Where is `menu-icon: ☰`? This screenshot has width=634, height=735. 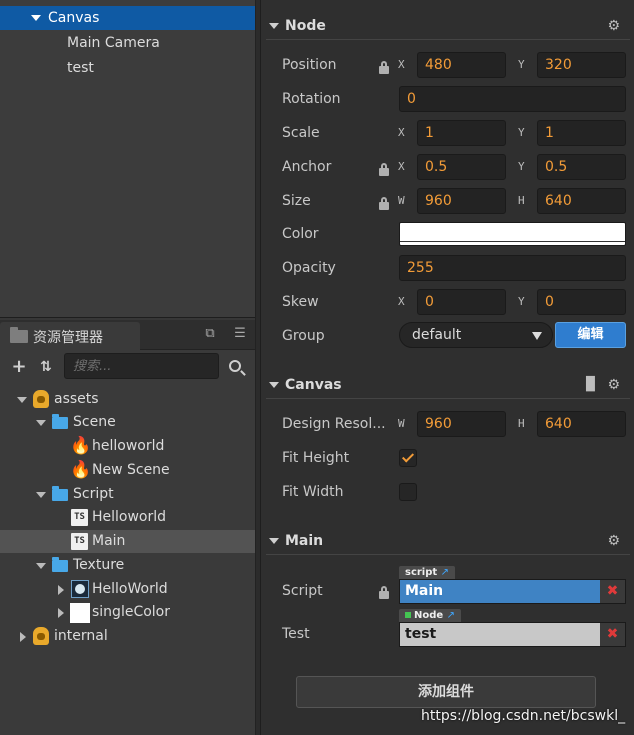 menu-icon: ☰ is located at coordinates (240, 334).